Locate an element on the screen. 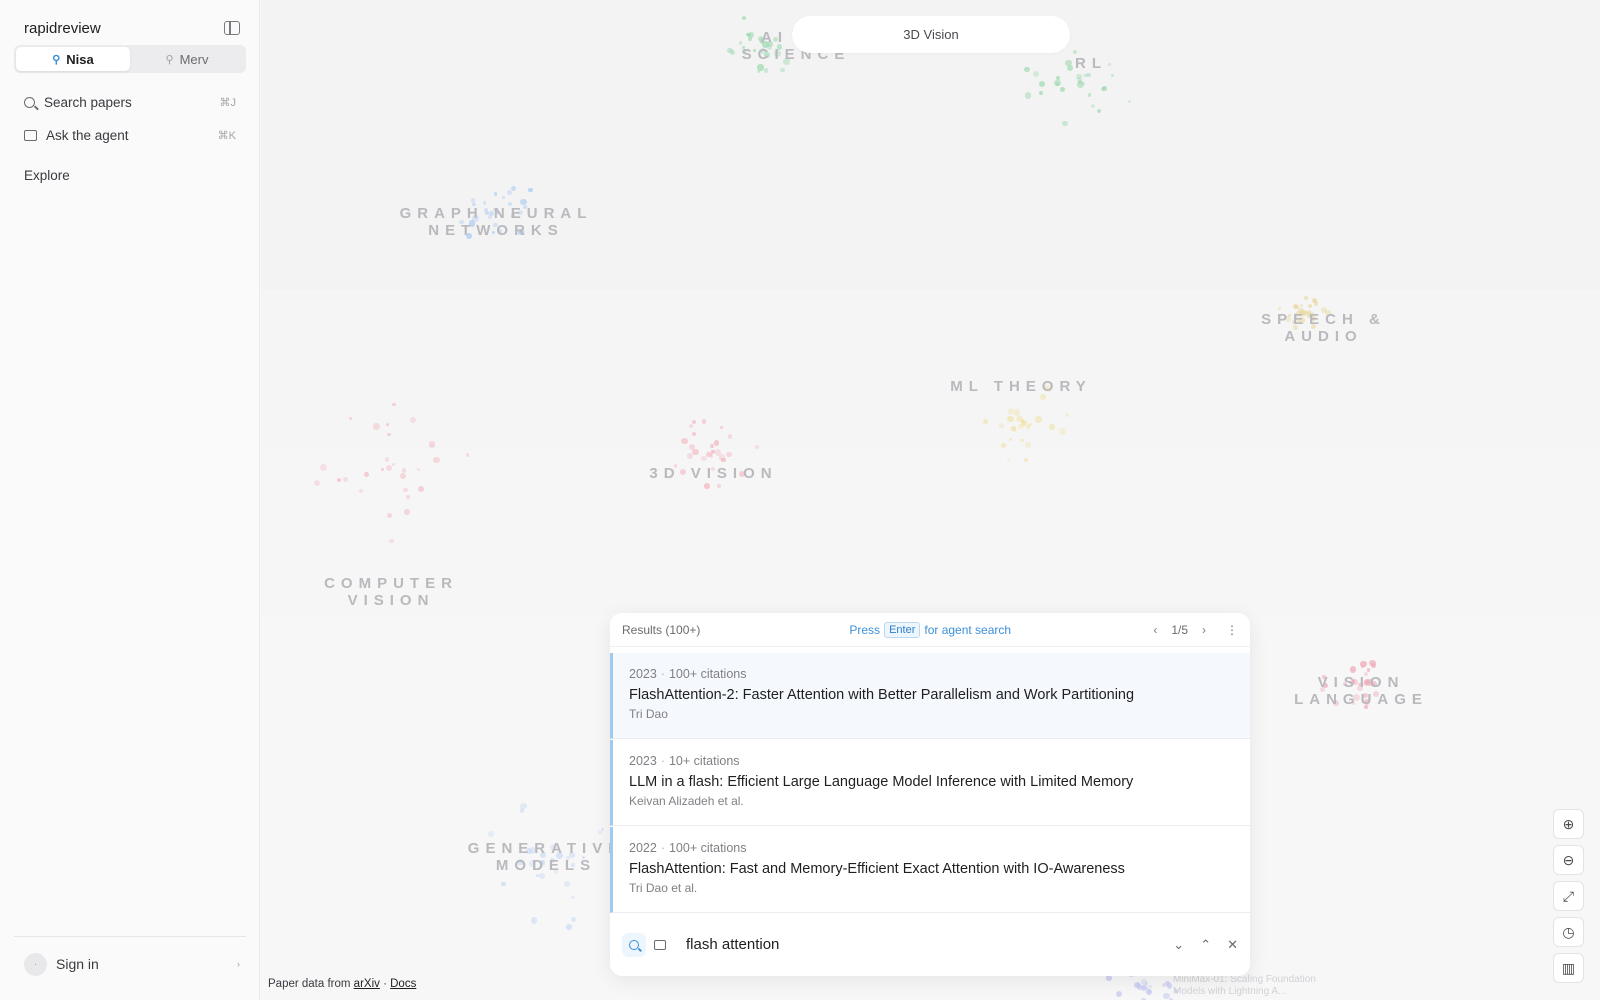 Image resolution: width=1600 pixels, height=1000 pixels. user-icon: ⚲ is located at coordinates (169, 59).